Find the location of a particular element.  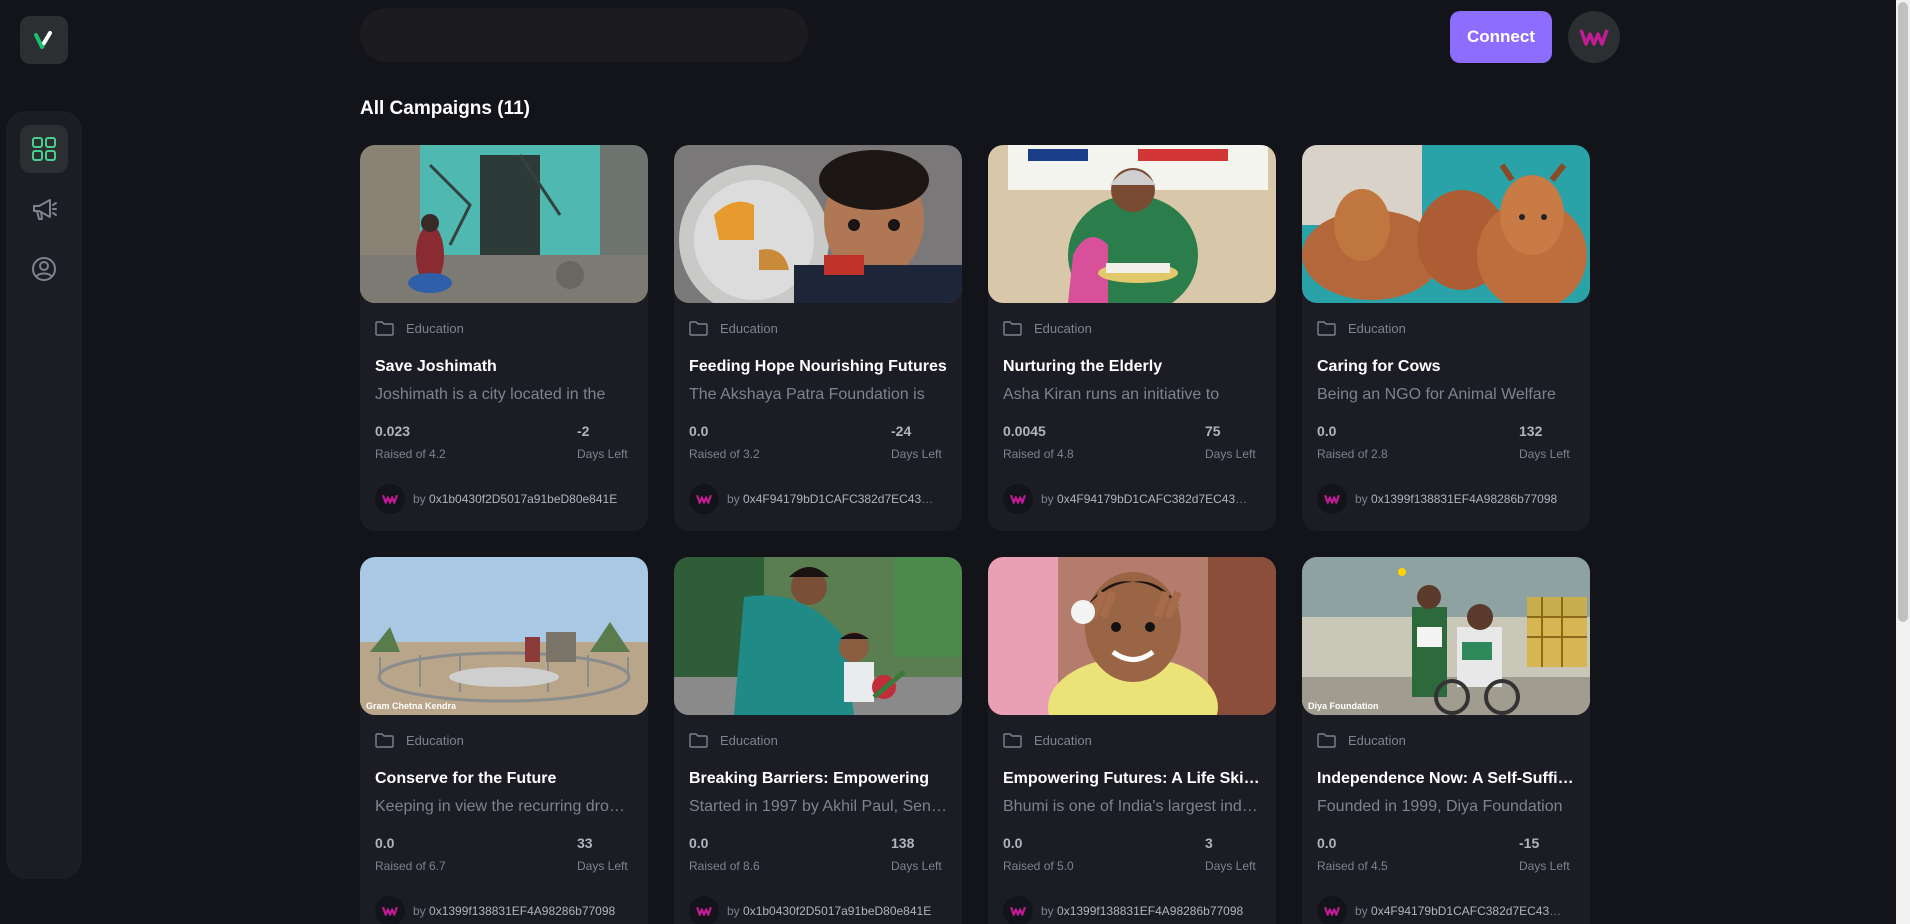

dashboard-grid-icon is located at coordinates (44, 149).